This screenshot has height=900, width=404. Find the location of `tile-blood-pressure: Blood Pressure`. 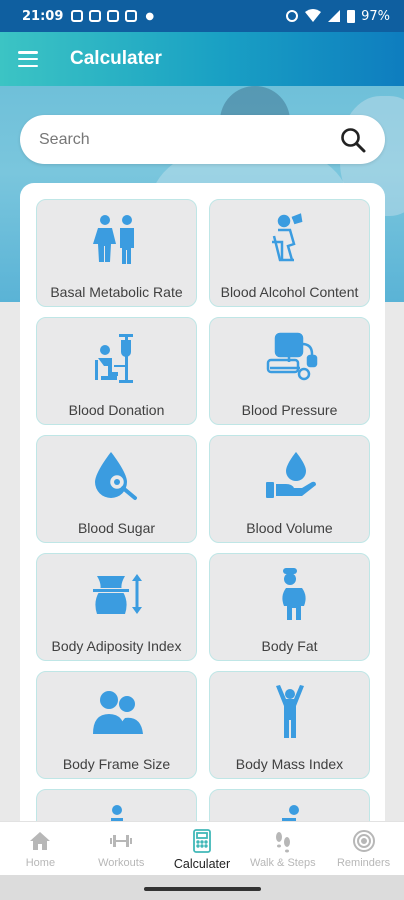

tile-blood-pressure: Blood Pressure is located at coordinates (289, 371).